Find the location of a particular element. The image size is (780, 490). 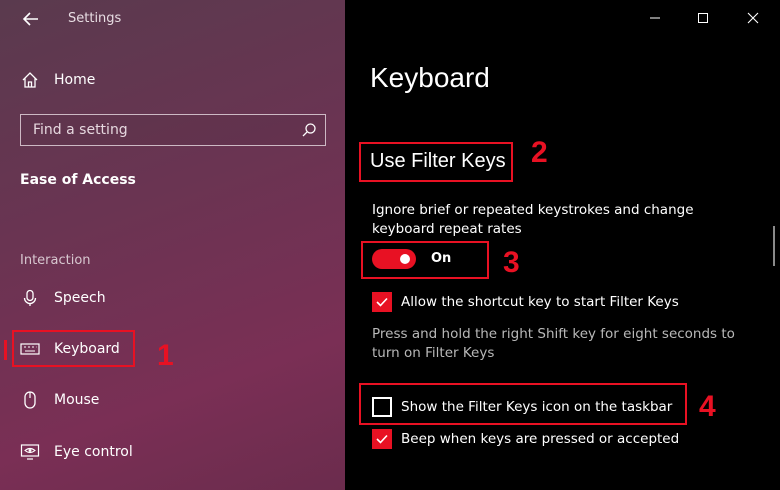

mouse-icon is located at coordinates (30, 400).